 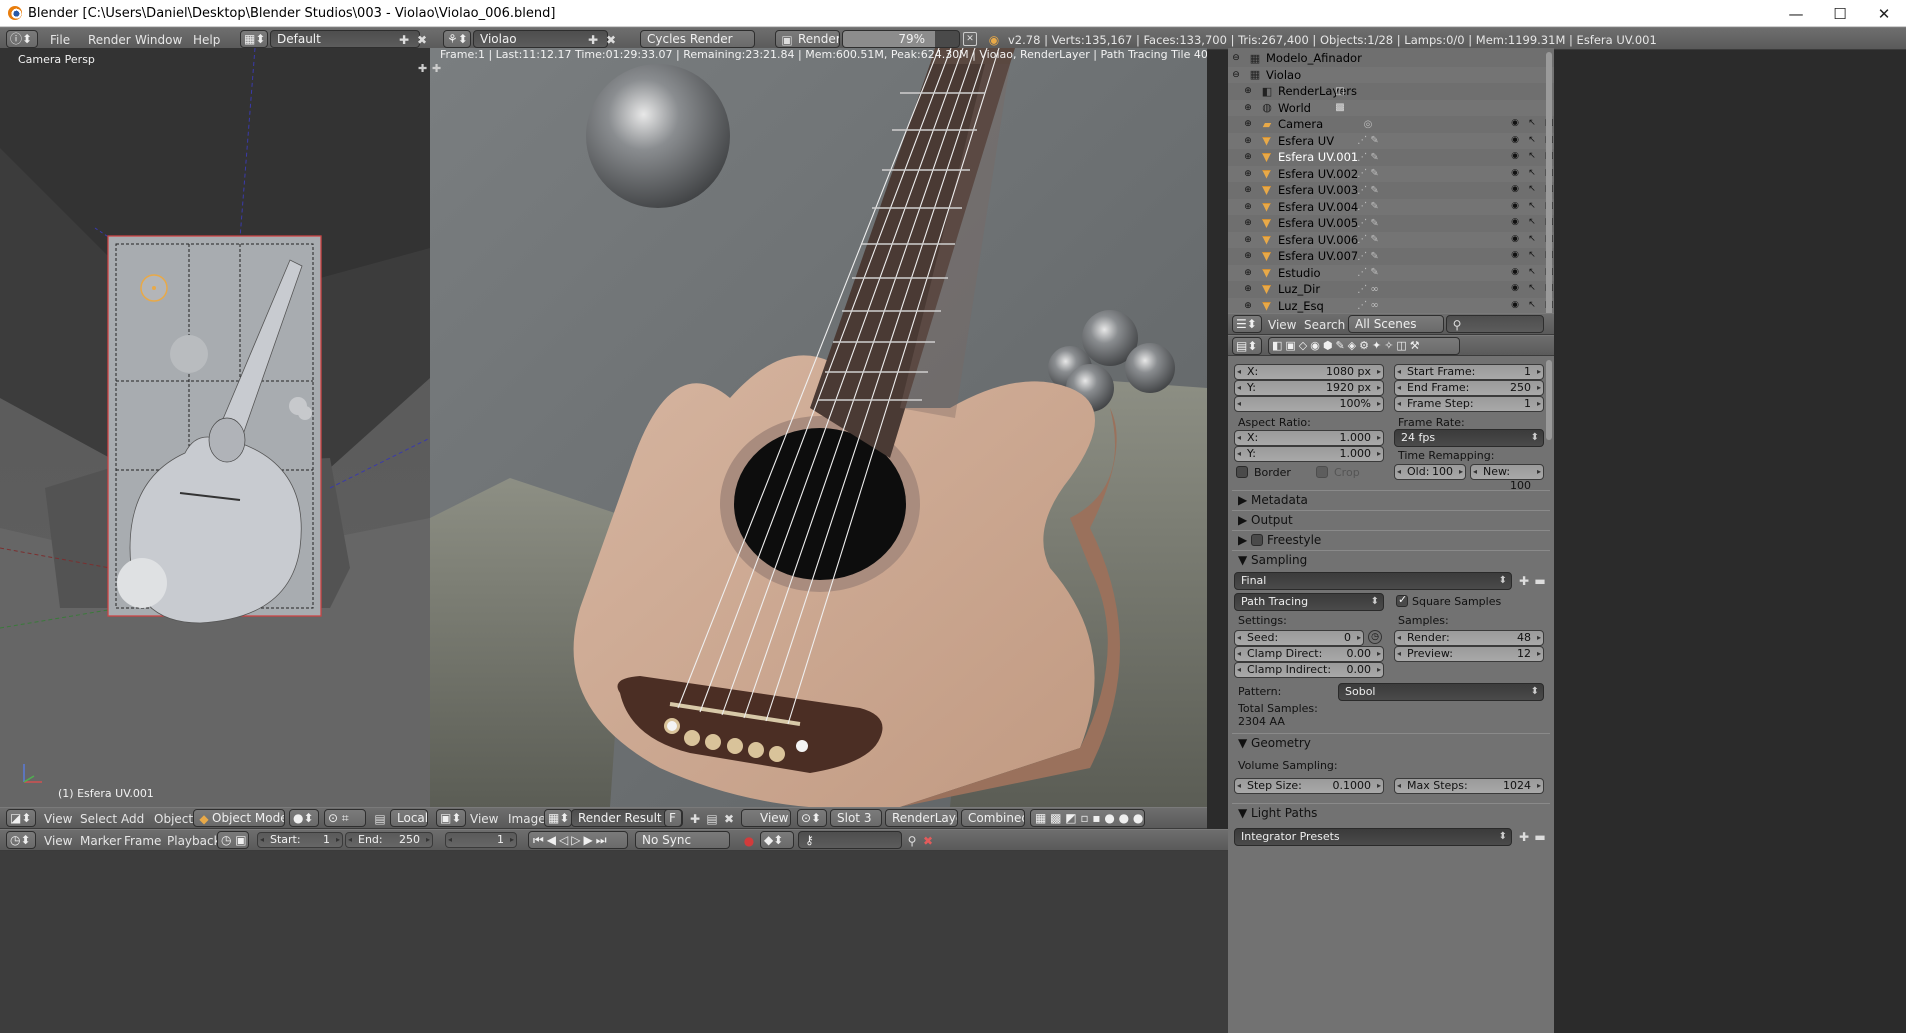 What do you see at coordinates (777, 840) in the screenshot?
I see `keying-icon: ◆⬍` at bounding box center [777, 840].